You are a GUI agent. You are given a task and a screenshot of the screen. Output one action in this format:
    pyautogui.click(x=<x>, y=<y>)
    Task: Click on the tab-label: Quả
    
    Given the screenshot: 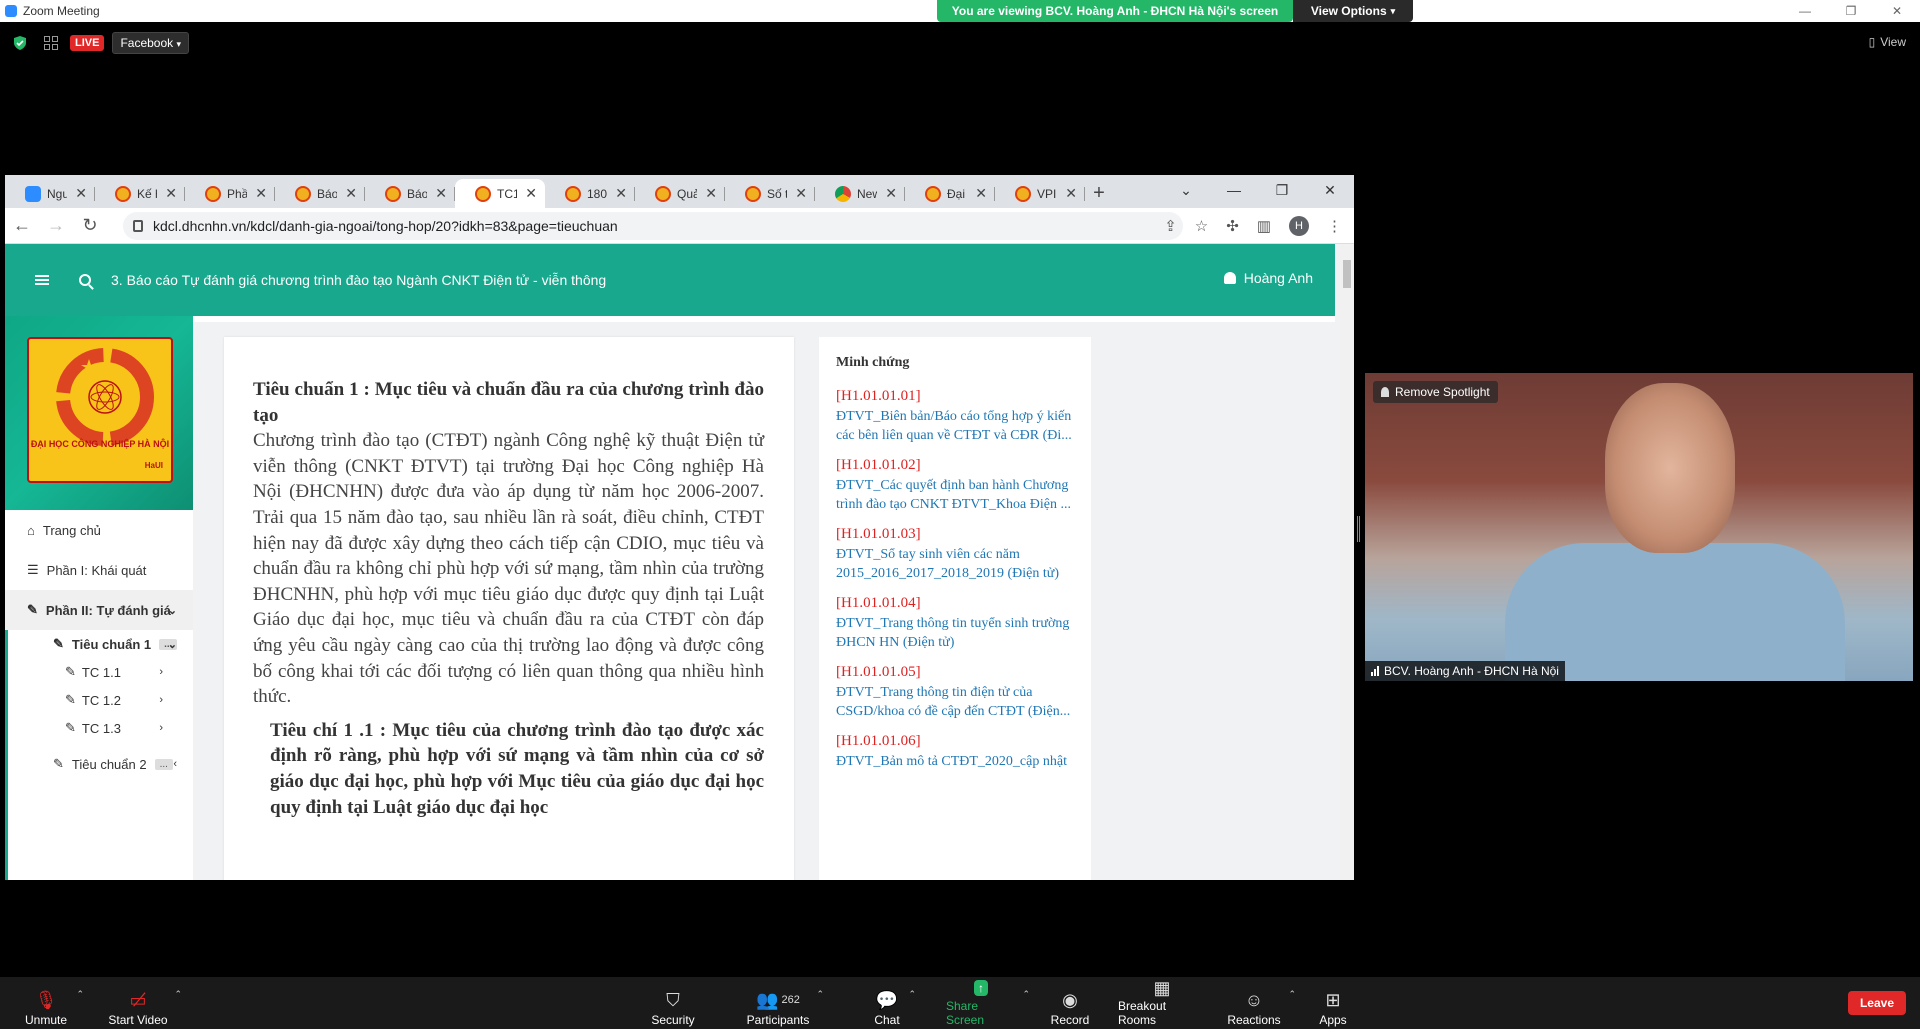 What is the action you would take?
    pyautogui.click(x=687, y=193)
    